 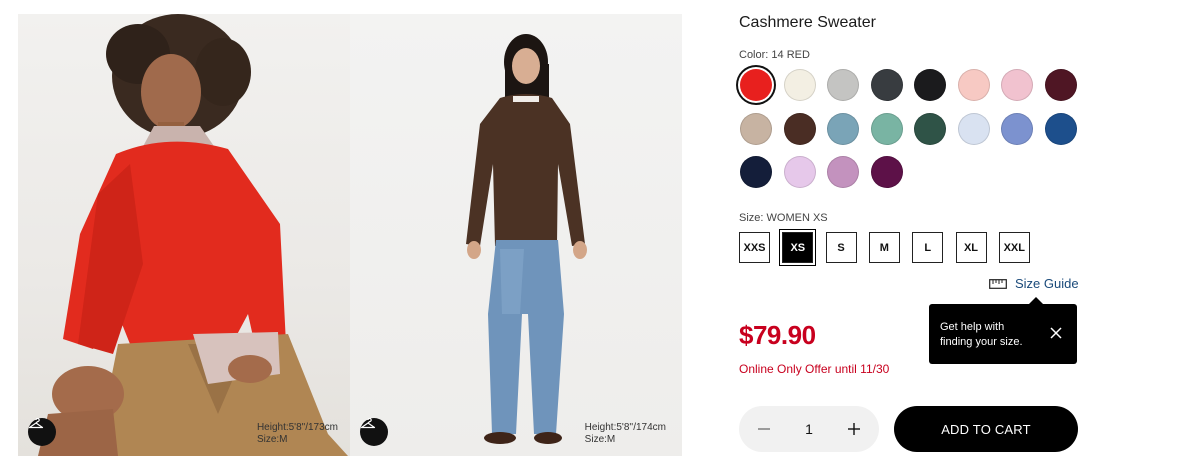 What do you see at coordinates (843, 85) in the screenshot?
I see `color-swatch-light-gray` at bounding box center [843, 85].